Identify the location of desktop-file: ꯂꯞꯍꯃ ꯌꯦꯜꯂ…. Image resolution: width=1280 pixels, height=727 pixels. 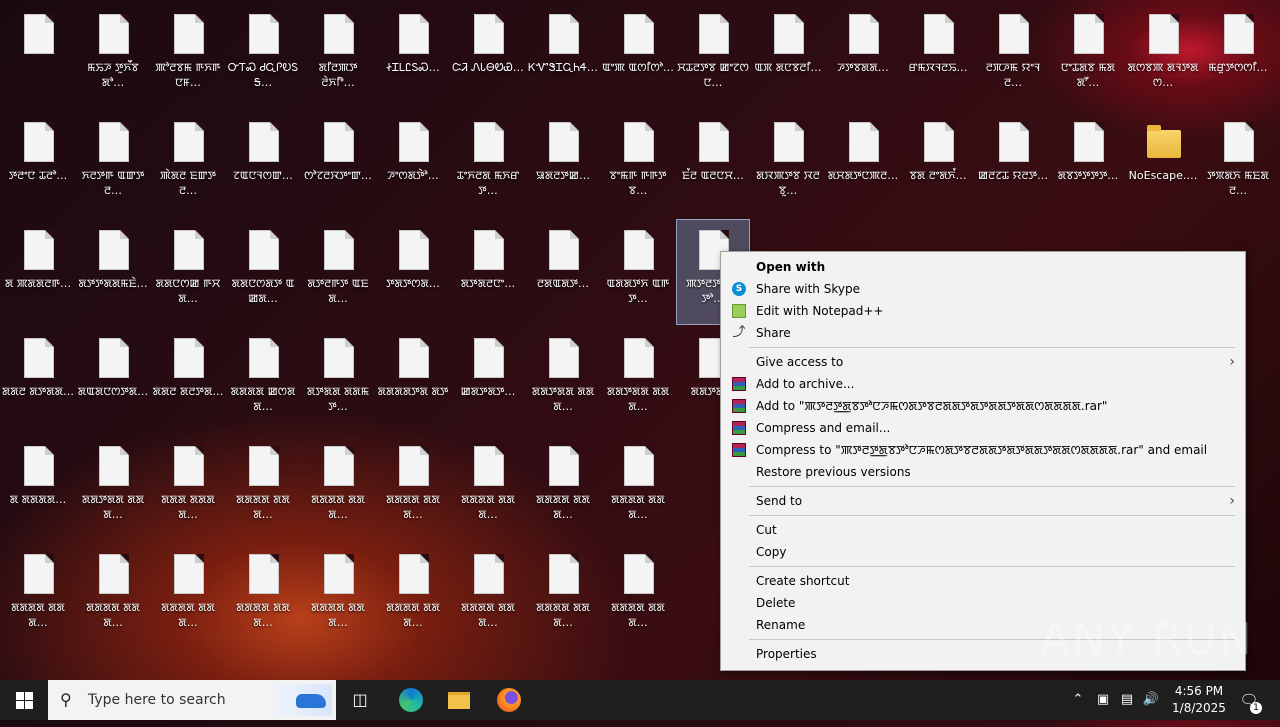
(1013, 56).